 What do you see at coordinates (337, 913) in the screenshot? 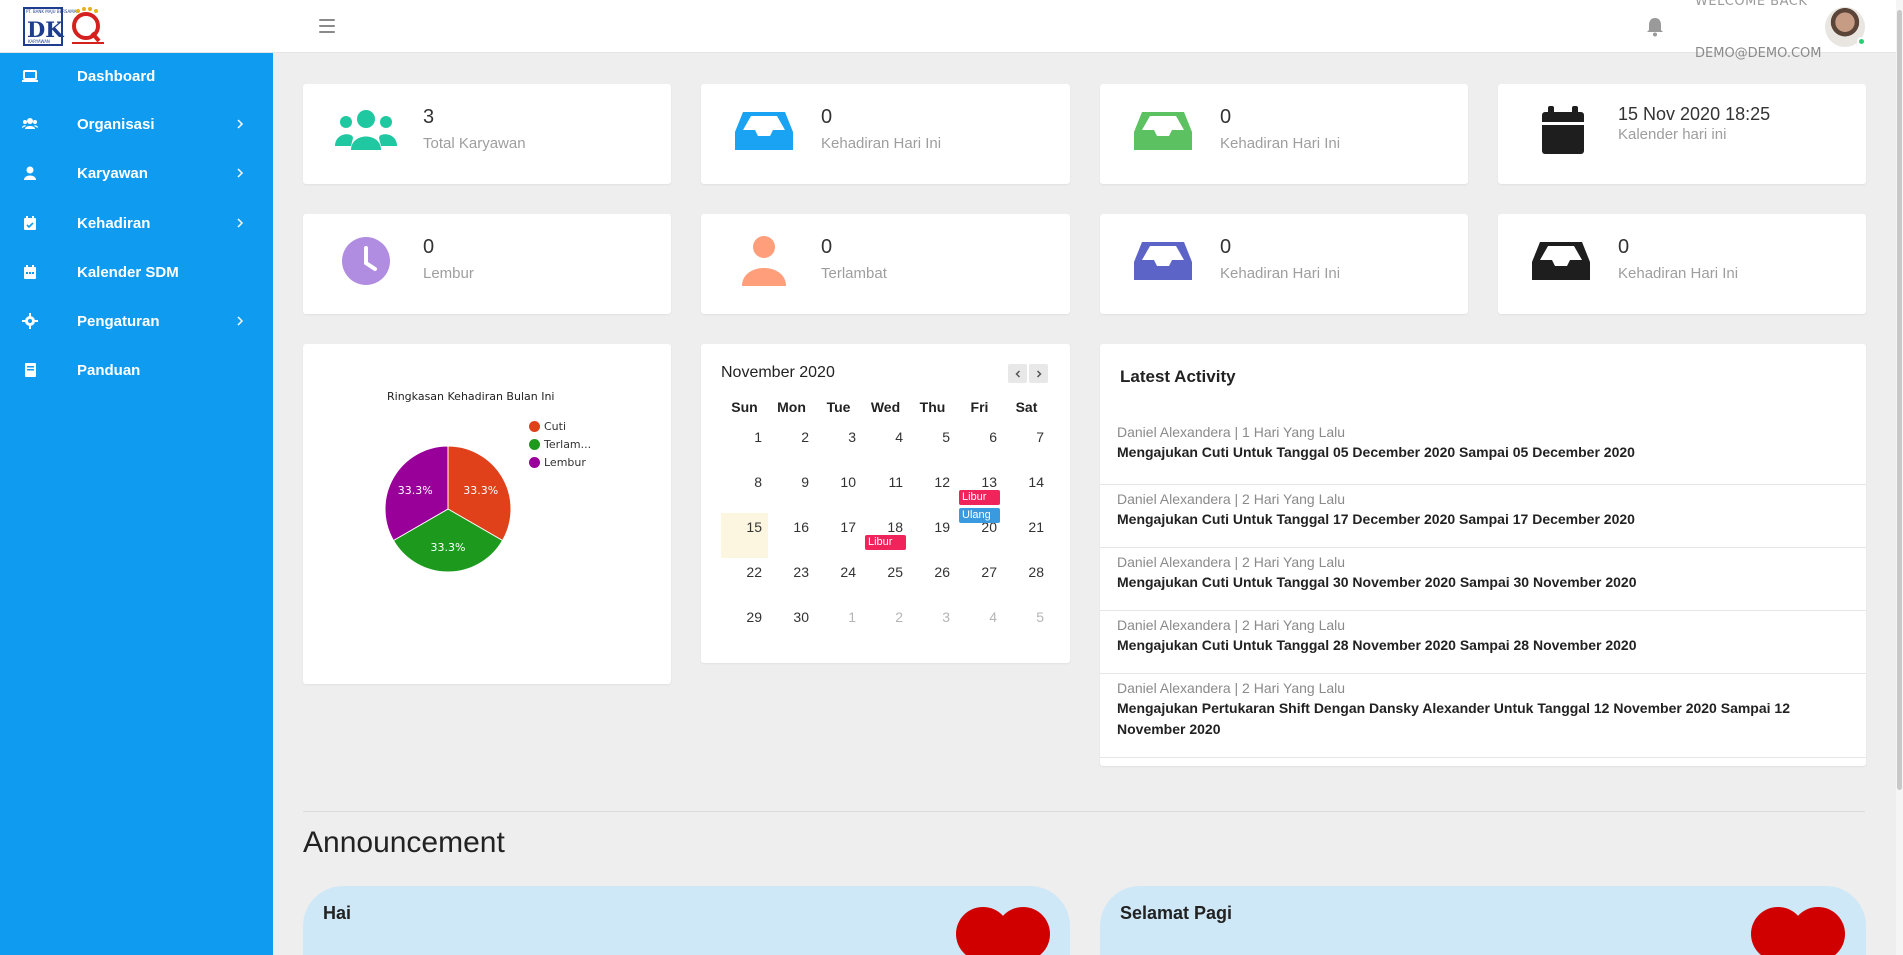
I see `announcement-title: Hai` at bounding box center [337, 913].